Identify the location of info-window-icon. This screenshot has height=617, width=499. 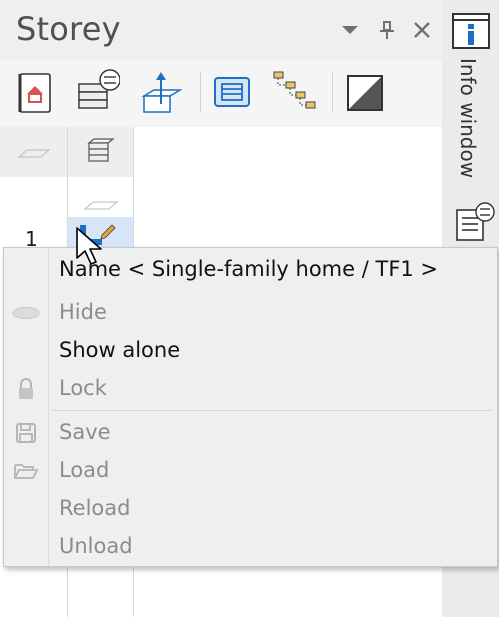
(471, 31).